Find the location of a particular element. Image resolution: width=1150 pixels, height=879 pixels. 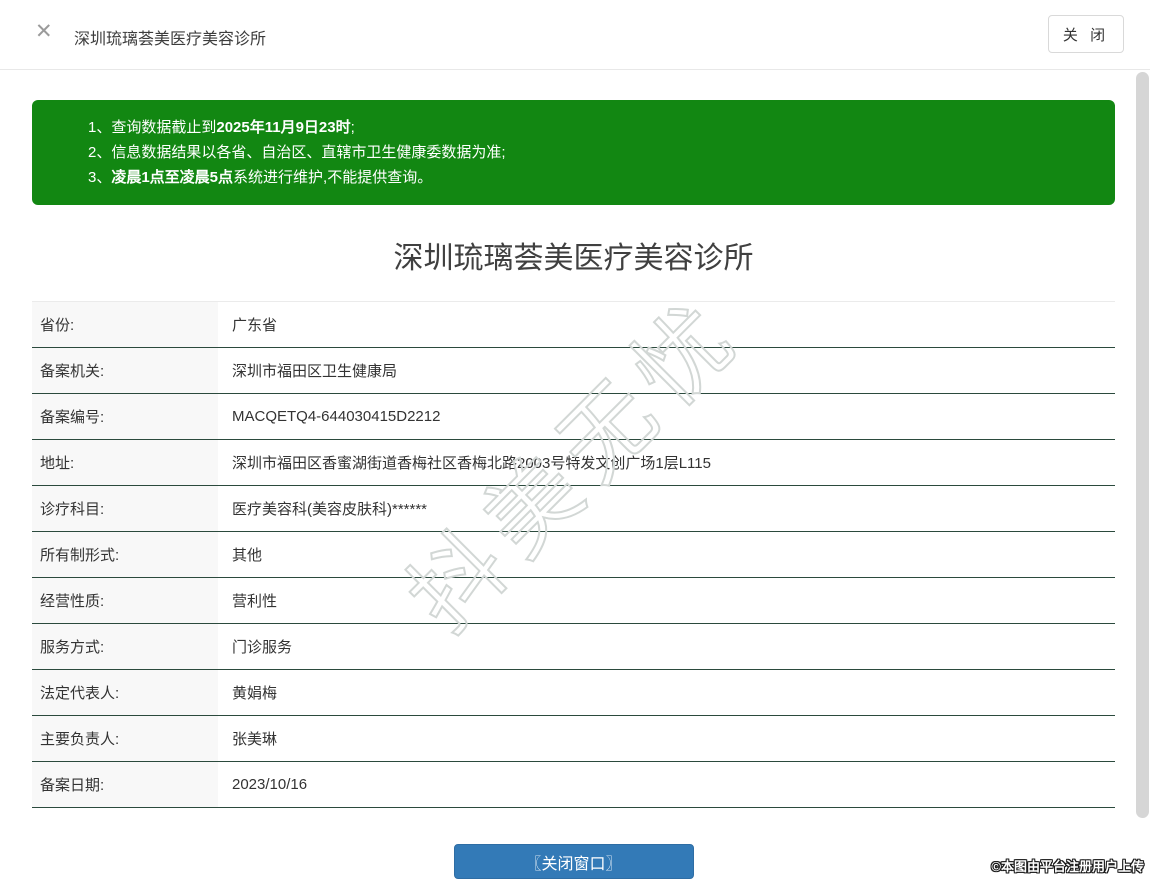

table-row-filing-authority: 备案机关: 深圳市福田区卫生健康局 is located at coordinates (573, 371).